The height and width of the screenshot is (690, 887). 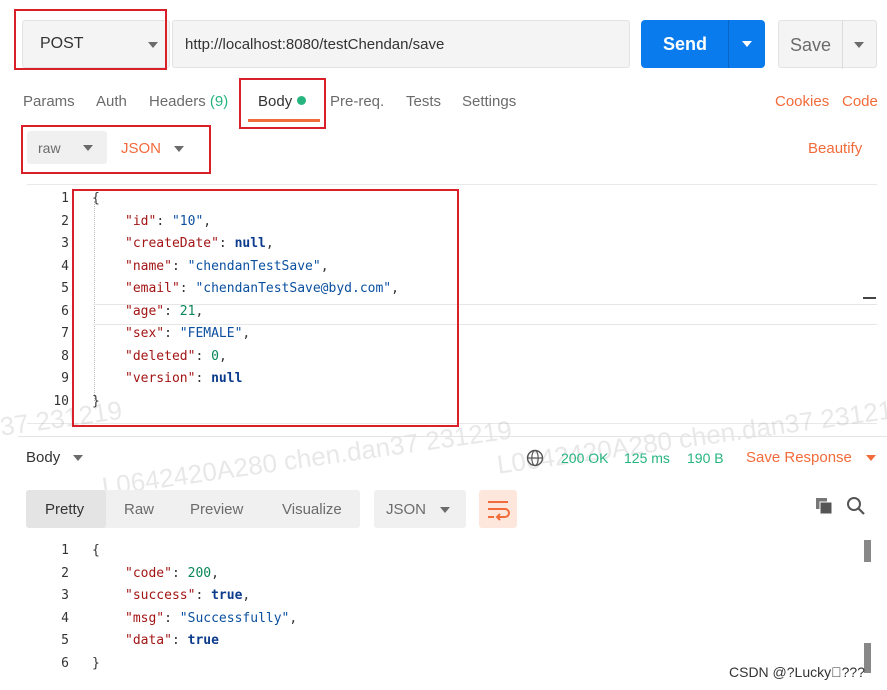 What do you see at coordinates (315, 44) in the screenshot?
I see `url-text: http://localhost:8080/testChendan/save` at bounding box center [315, 44].